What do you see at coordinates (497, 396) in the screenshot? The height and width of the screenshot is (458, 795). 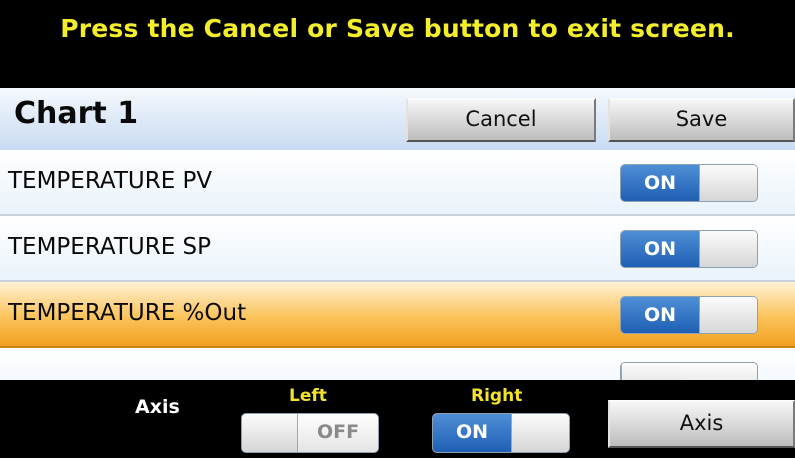 I see `right-axis-label: Right` at bounding box center [497, 396].